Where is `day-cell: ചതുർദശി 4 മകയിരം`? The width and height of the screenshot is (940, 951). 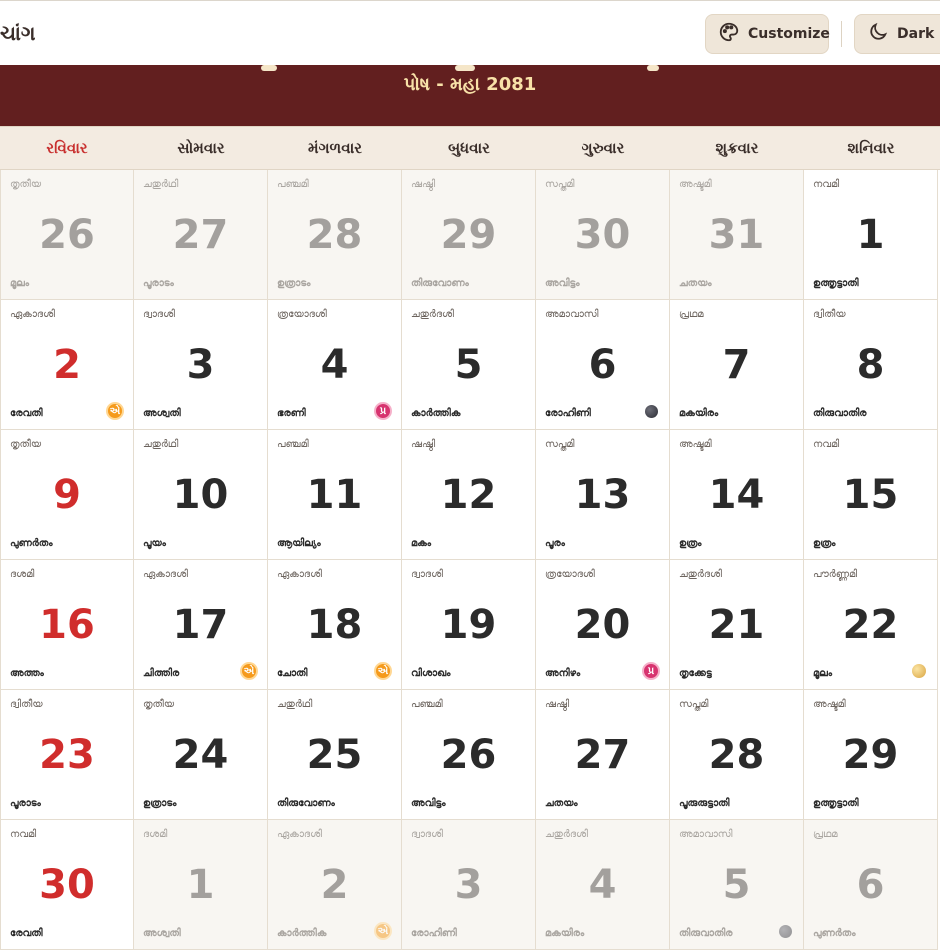
day-cell: ചതുർദശി 4 മകയിരം is located at coordinates (603, 885).